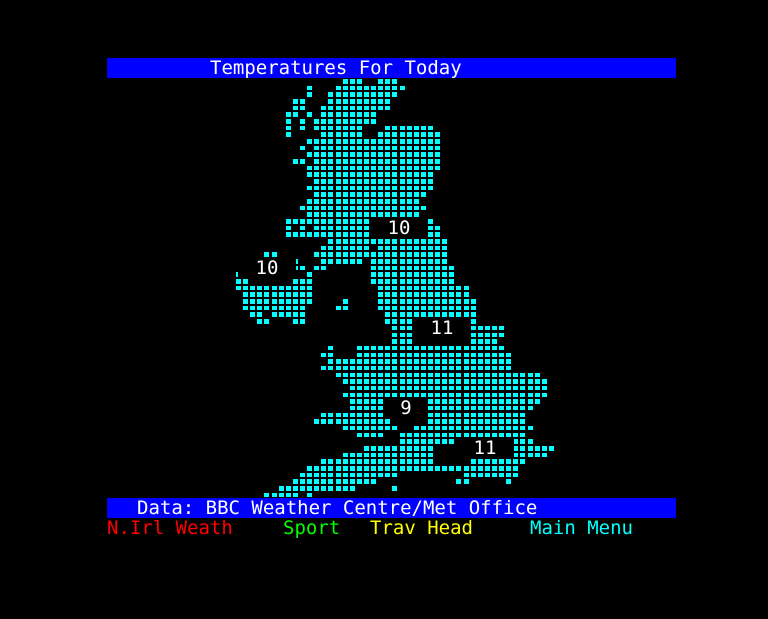 The height and width of the screenshot is (619, 768). Describe the element at coordinates (170, 528) in the screenshot. I see `fastext-red-nirl-weather: N.Irl Weath` at that location.